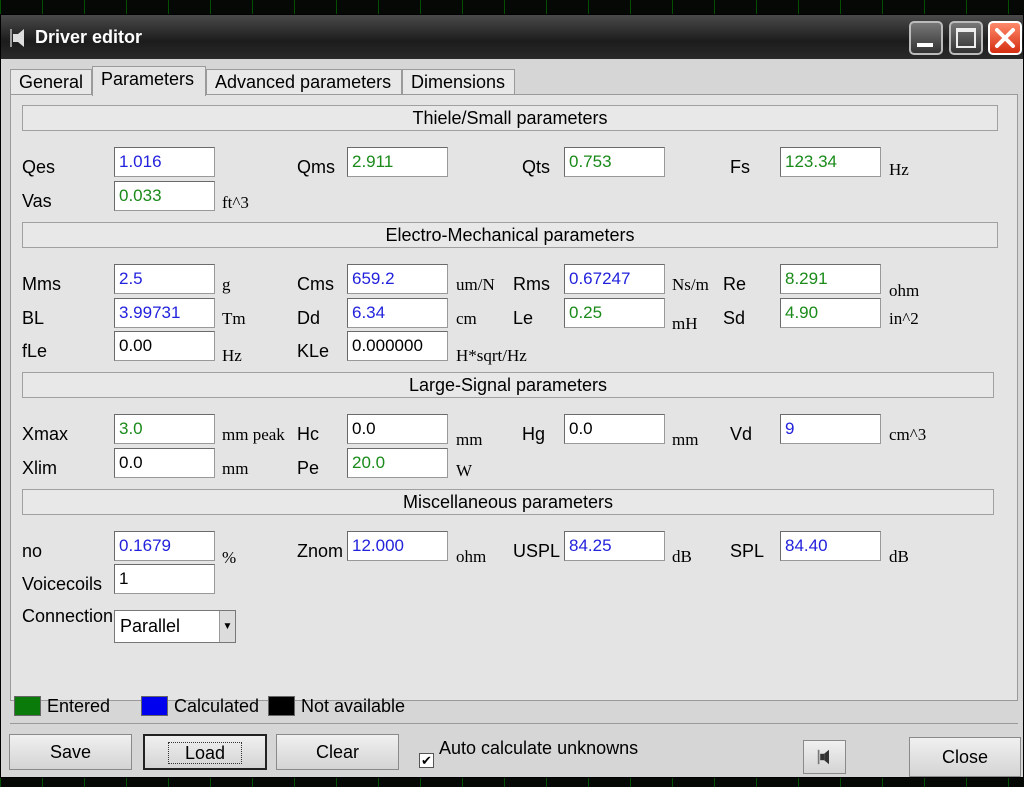  What do you see at coordinates (89, 37) in the screenshot?
I see `window-title: Driver editor` at bounding box center [89, 37].